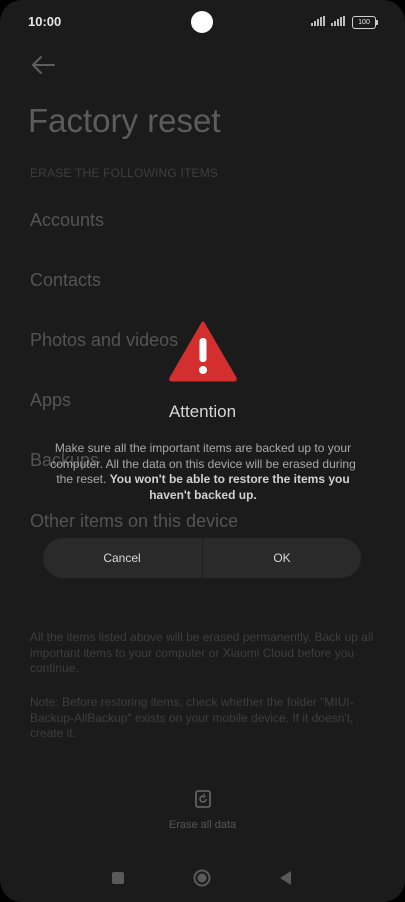 Image resolution: width=405 pixels, height=902 pixels. I want to click on dialog-title: Attention, so click(202, 411).